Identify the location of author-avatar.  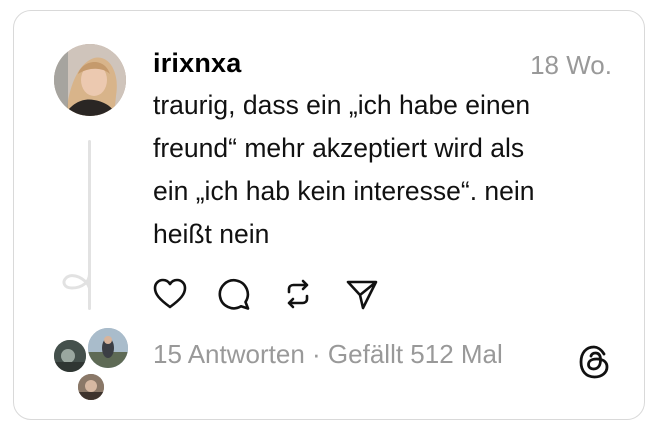
(90, 80).